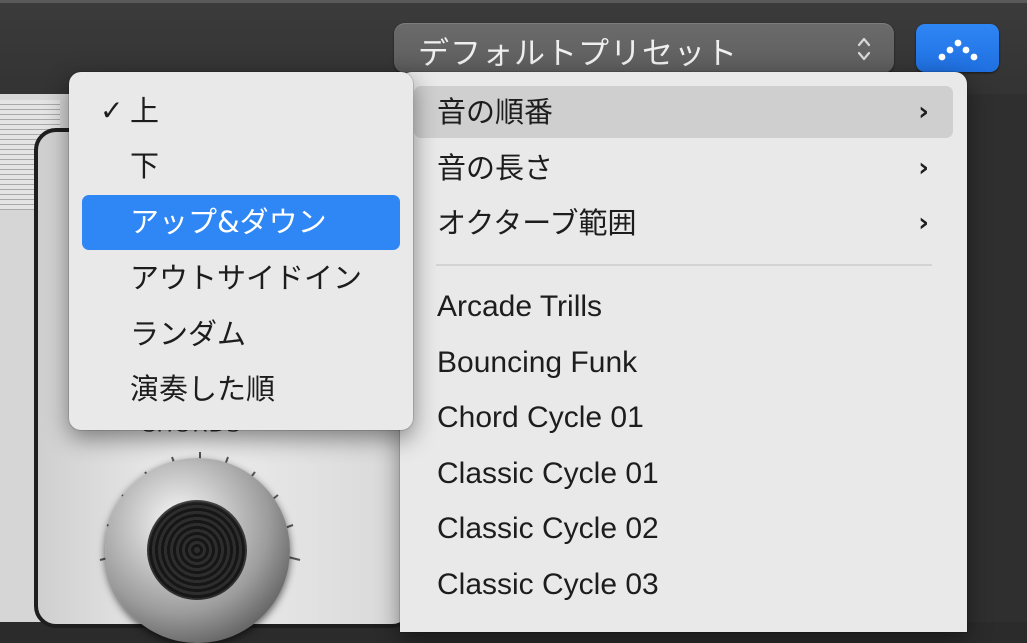 This screenshot has width=1027, height=643. Describe the element at coordinates (495, 168) in the screenshot. I see `menu-item-label: 音の長さ` at that location.